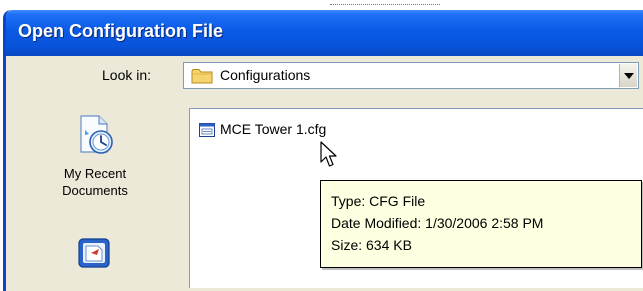 Image resolution: width=643 pixels, height=291 pixels. Describe the element at coordinates (385, 2) in the screenshot. I see `background-window-text-fragment` at that location.